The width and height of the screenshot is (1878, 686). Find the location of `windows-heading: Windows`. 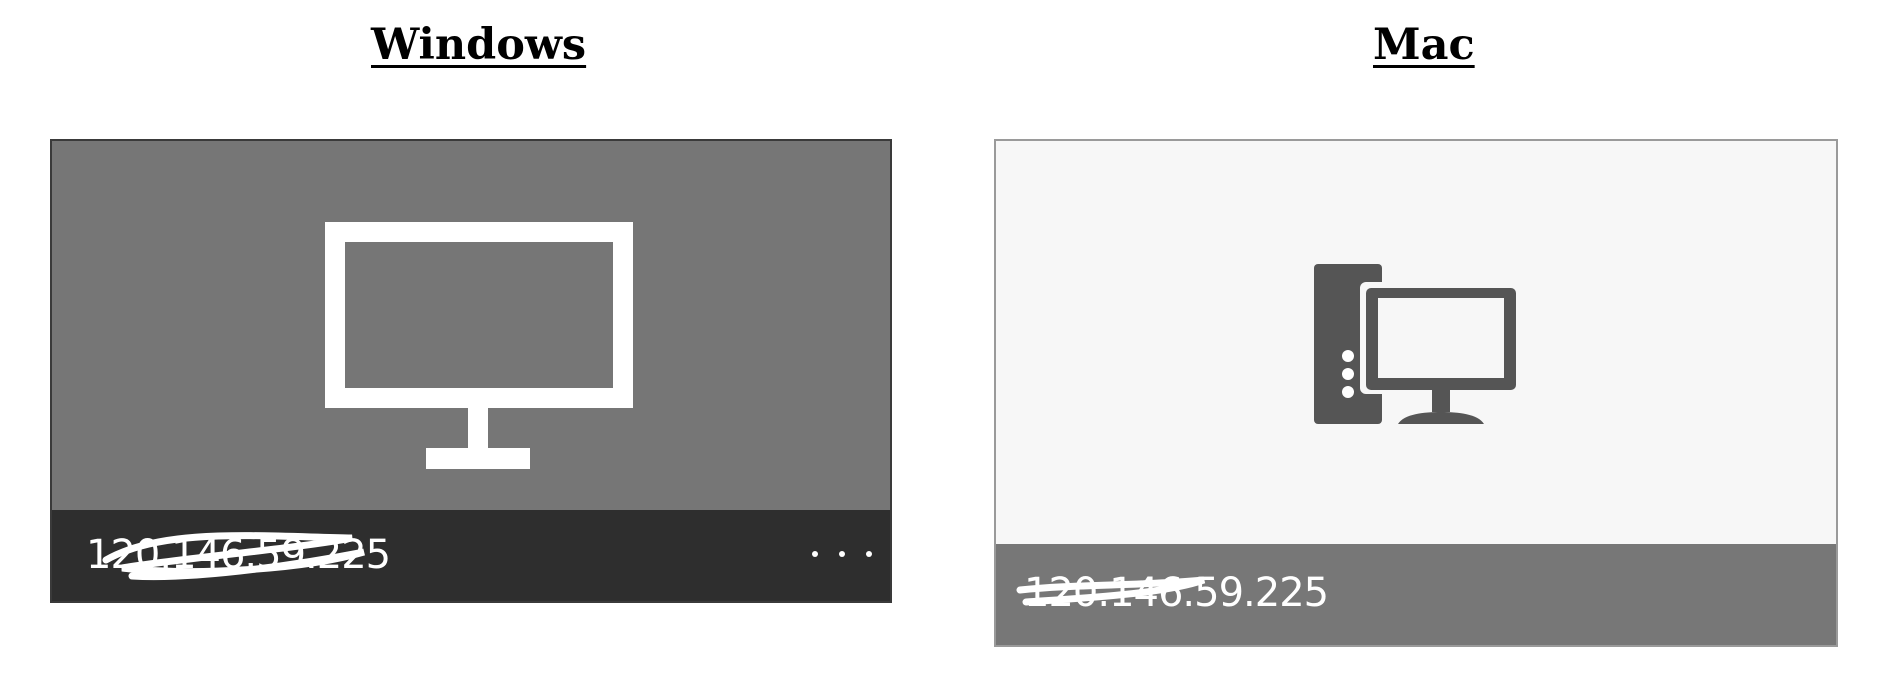

windows-heading: Windows is located at coordinates (479, 45).